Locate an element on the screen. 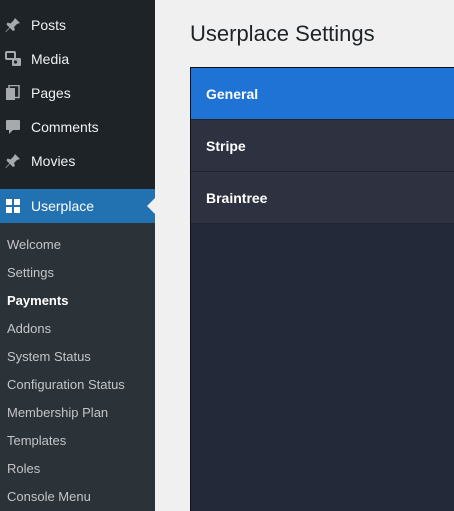  menu-label: Comments is located at coordinates (65, 127).